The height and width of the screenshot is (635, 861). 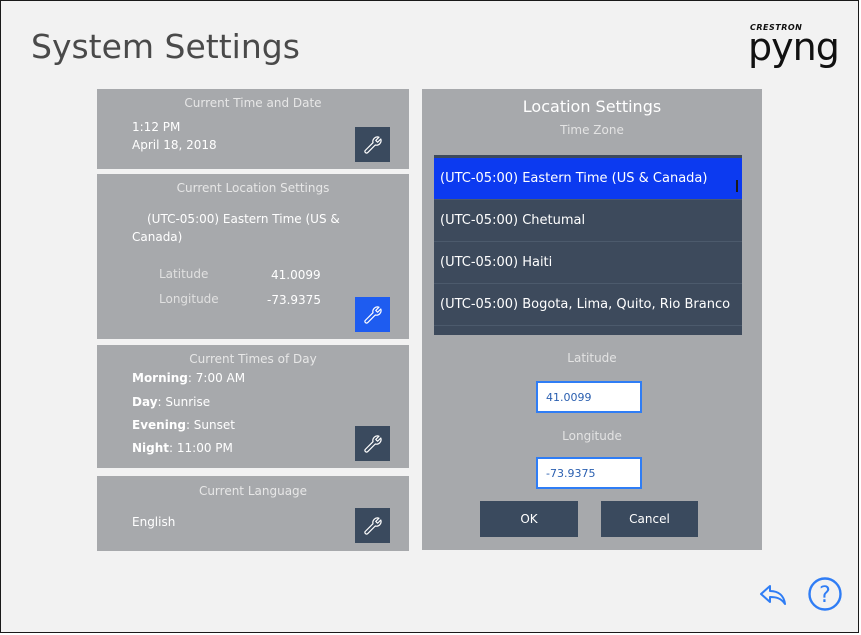 What do you see at coordinates (737, 186) in the screenshot?
I see `timezone-list-scrollbar` at bounding box center [737, 186].